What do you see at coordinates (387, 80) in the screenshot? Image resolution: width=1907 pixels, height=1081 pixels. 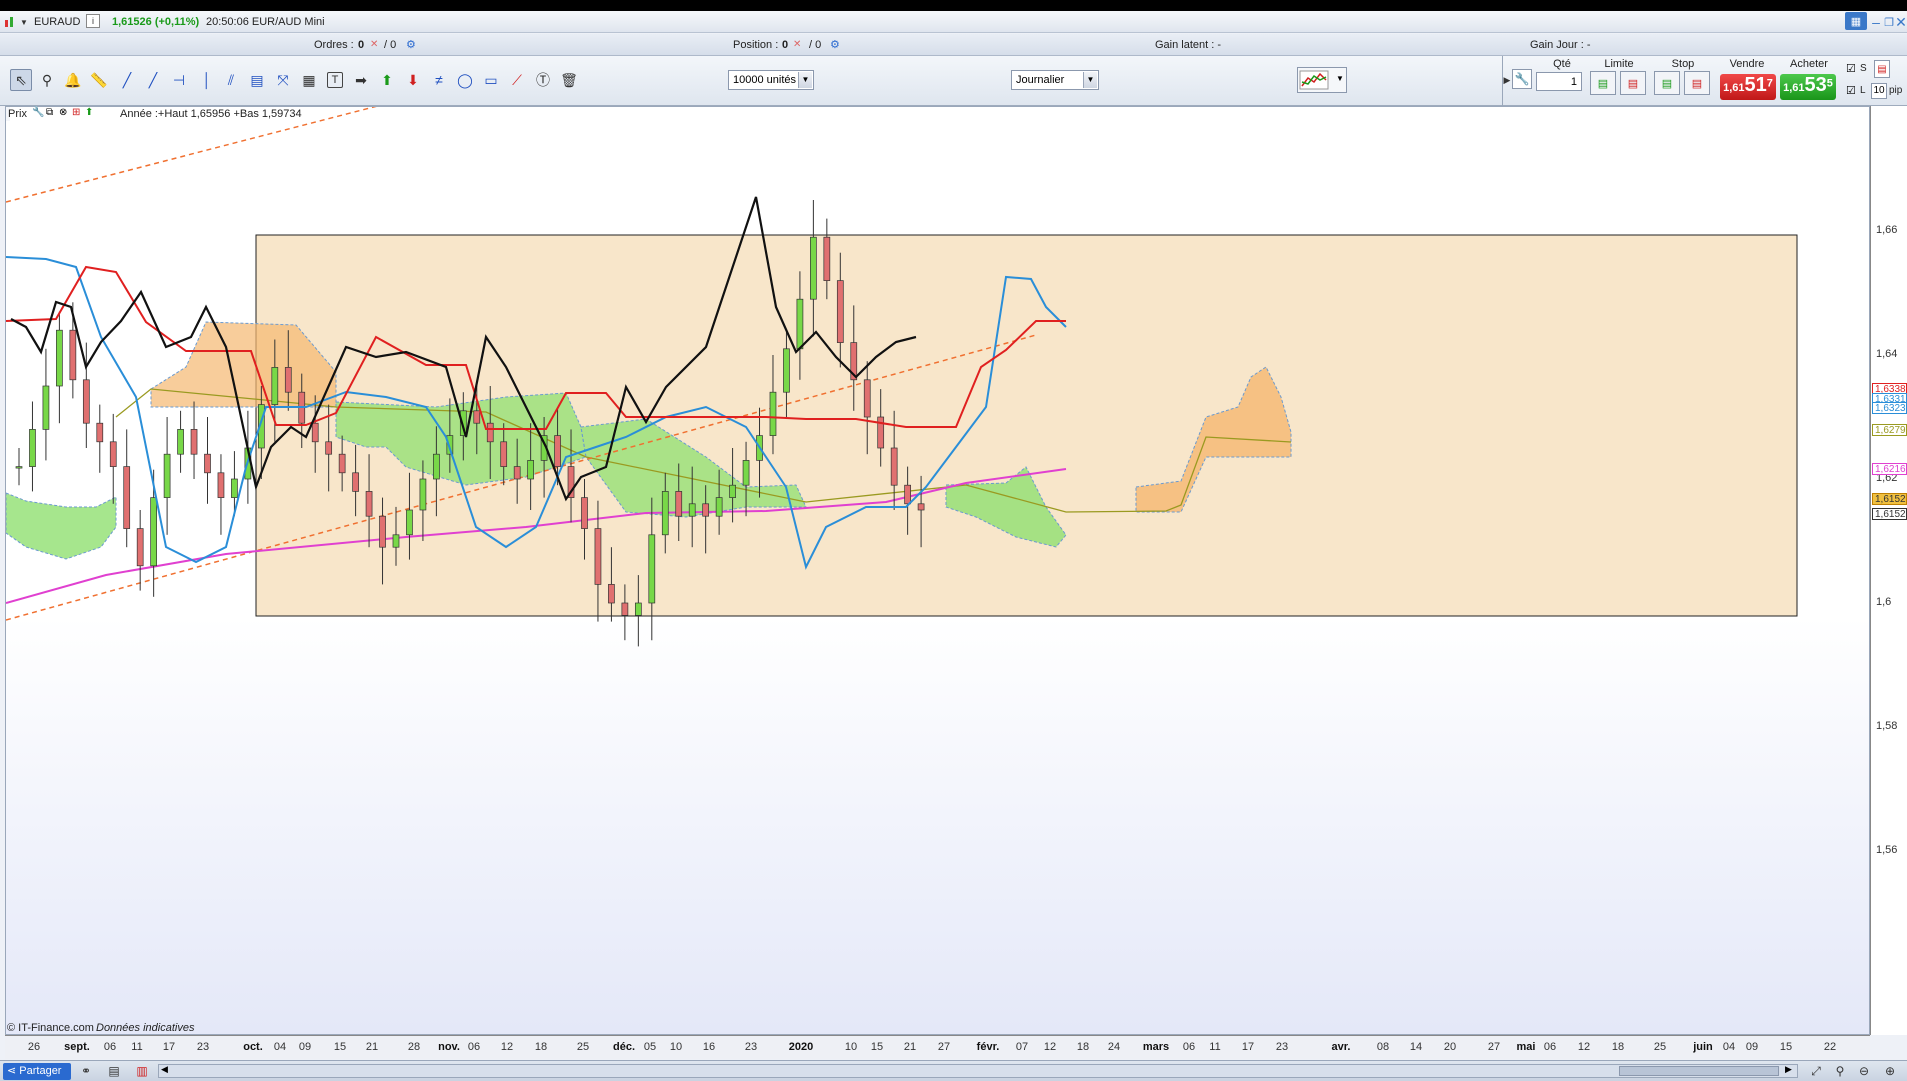 I see `arrow-up-icon: ⬆` at bounding box center [387, 80].